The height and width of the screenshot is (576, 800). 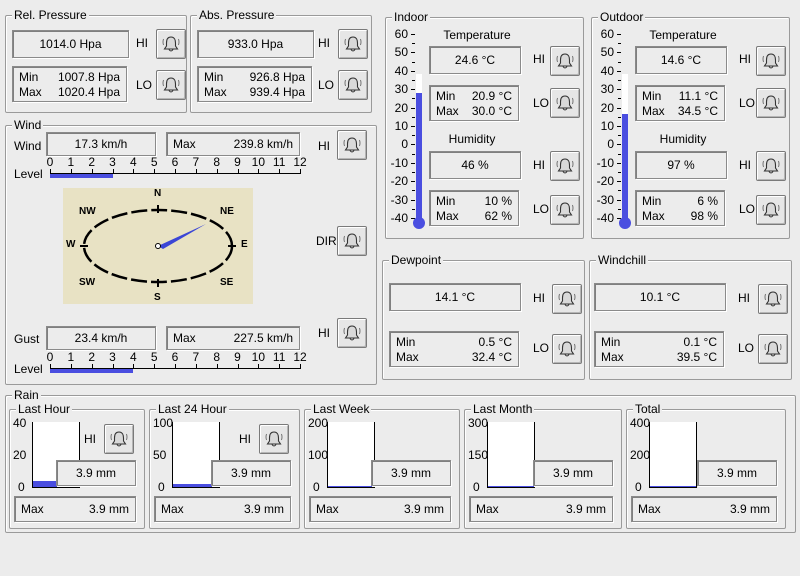 What do you see at coordinates (245, 439) in the screenshot?
I see `rain-hi-label: HI` at bounding box center [245, 439].